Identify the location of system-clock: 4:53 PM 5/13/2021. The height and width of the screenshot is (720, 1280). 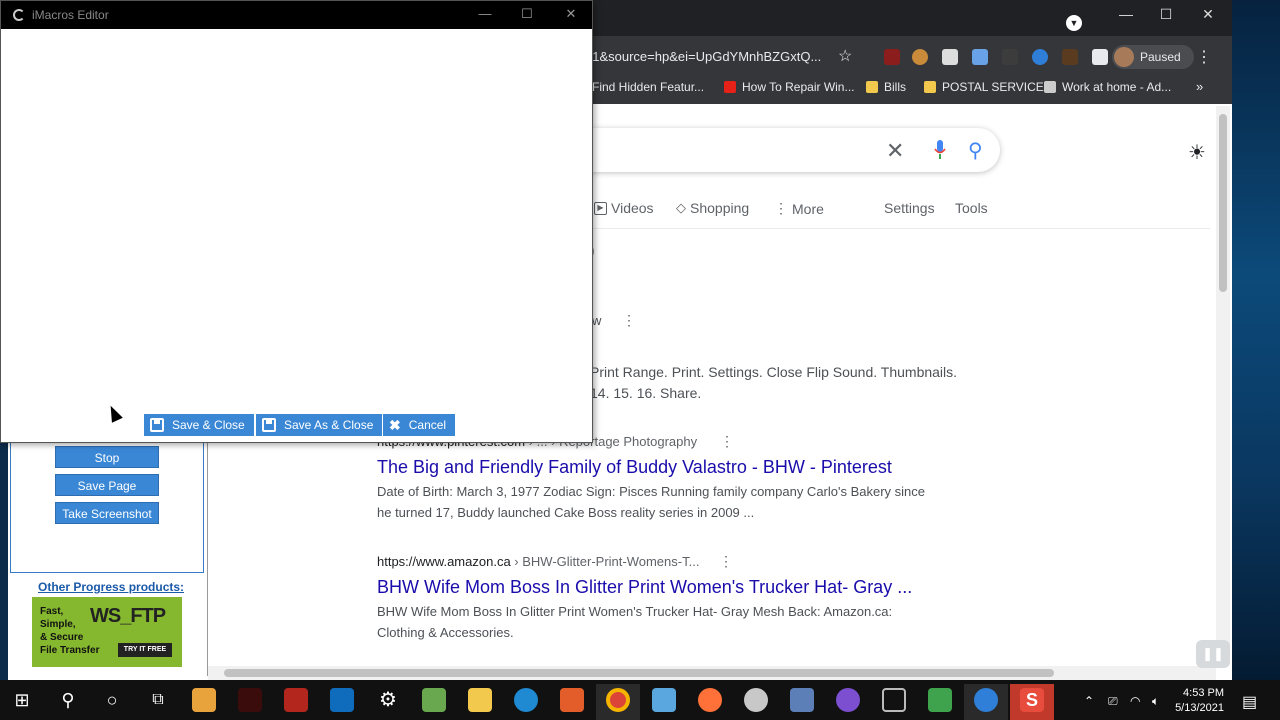
(1196, 701).